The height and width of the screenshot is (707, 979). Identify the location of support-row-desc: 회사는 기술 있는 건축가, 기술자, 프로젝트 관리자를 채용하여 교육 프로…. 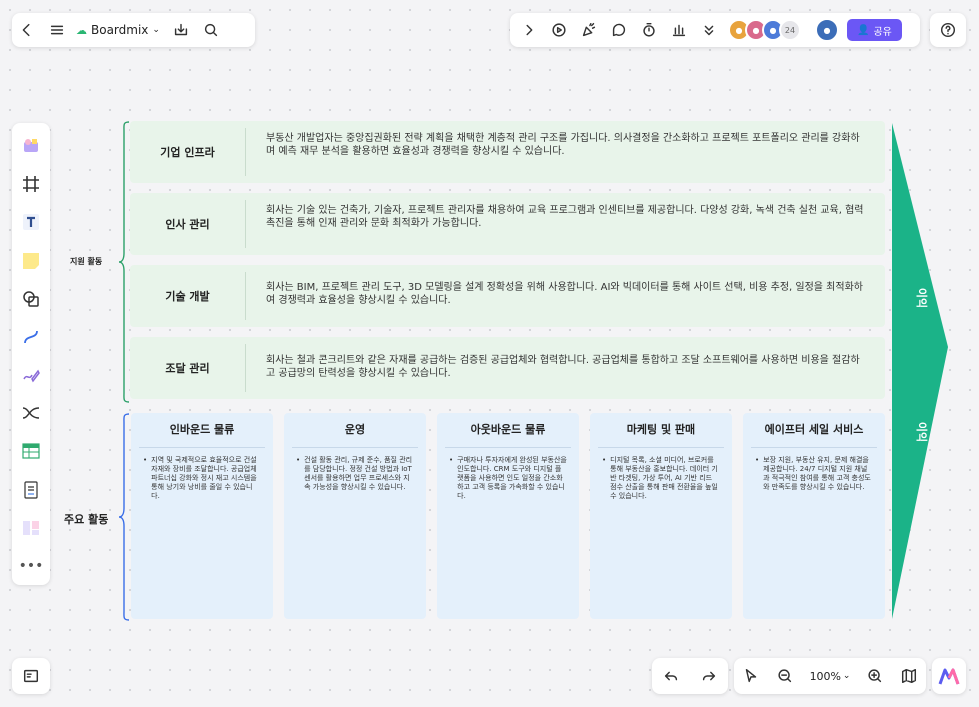
(565, 217).